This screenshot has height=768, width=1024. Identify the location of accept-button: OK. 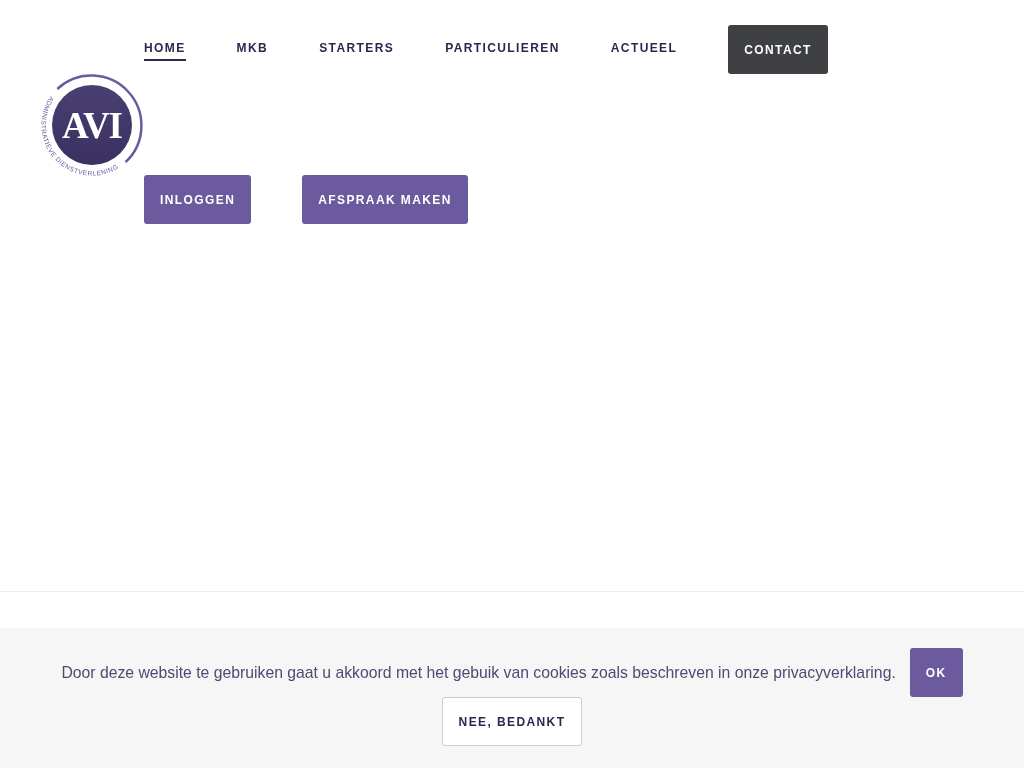
(936, 672).